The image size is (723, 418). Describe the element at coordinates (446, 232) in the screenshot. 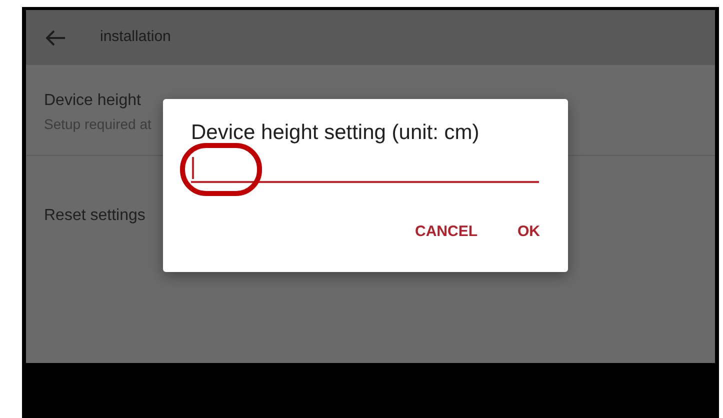

I see `cancel-button: CANCEL` at that location.